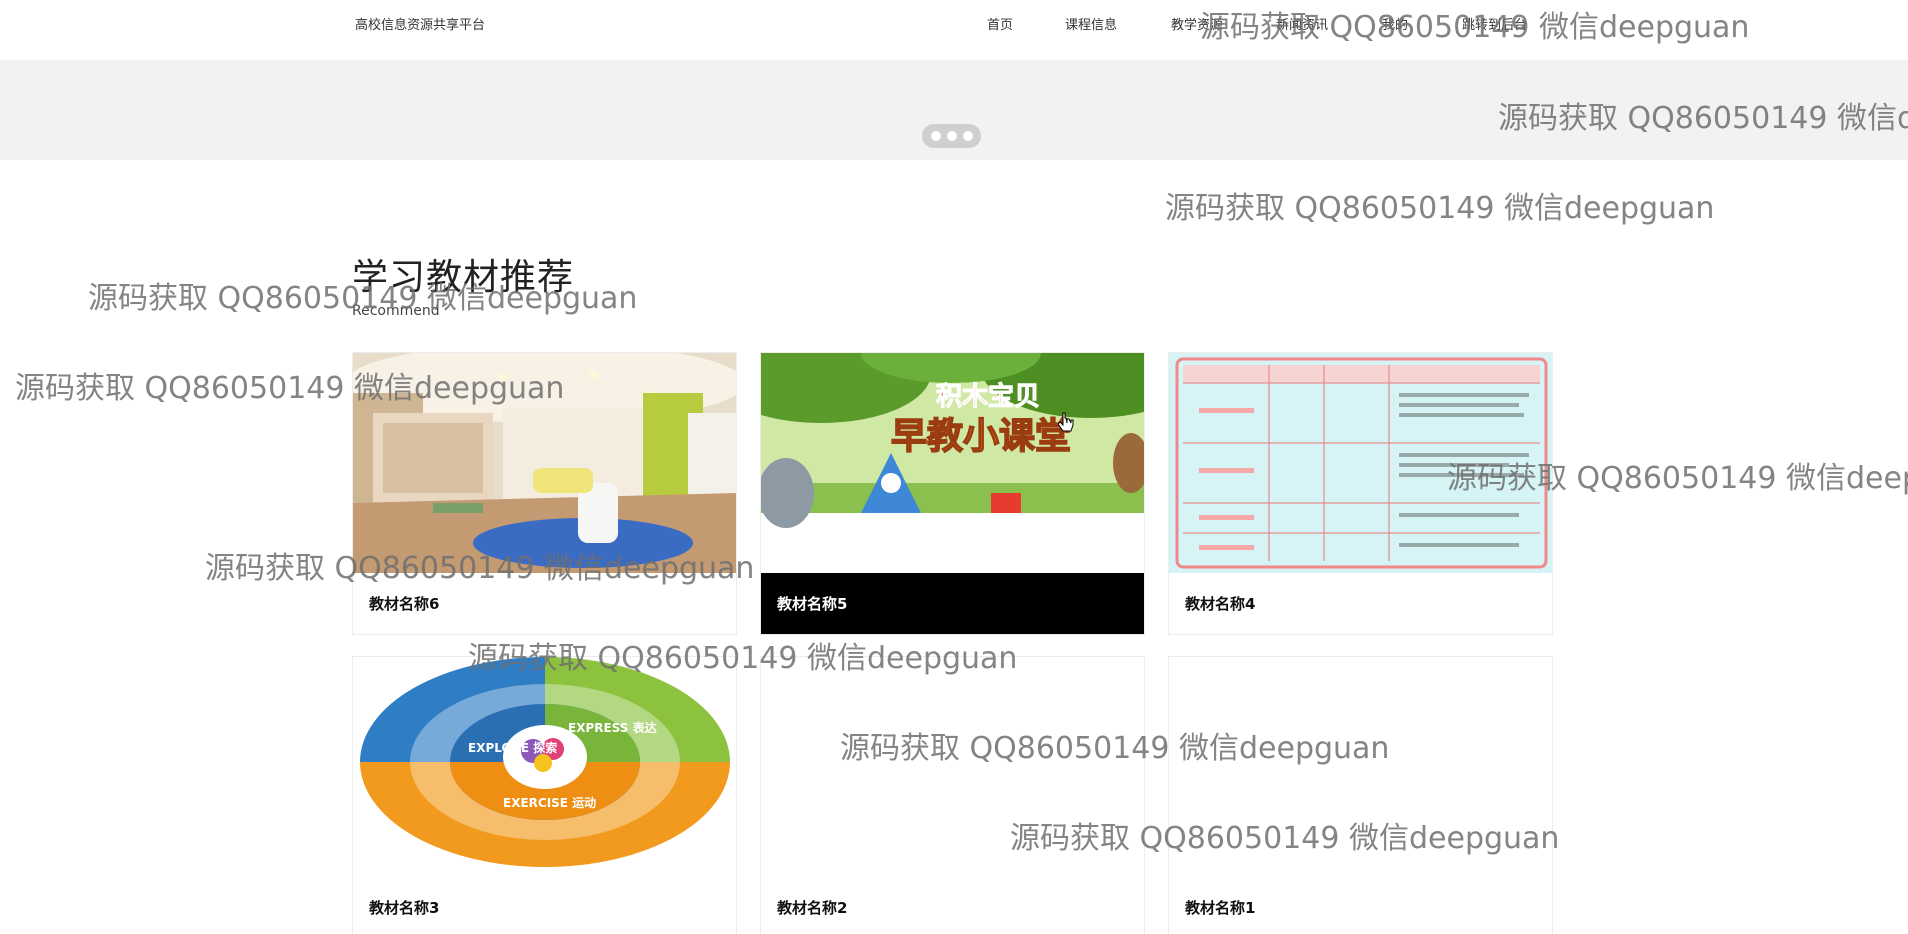  Describe the element at coordinates (1000, 23) in the screenshot. I see `nav-home: 首页` at that location.